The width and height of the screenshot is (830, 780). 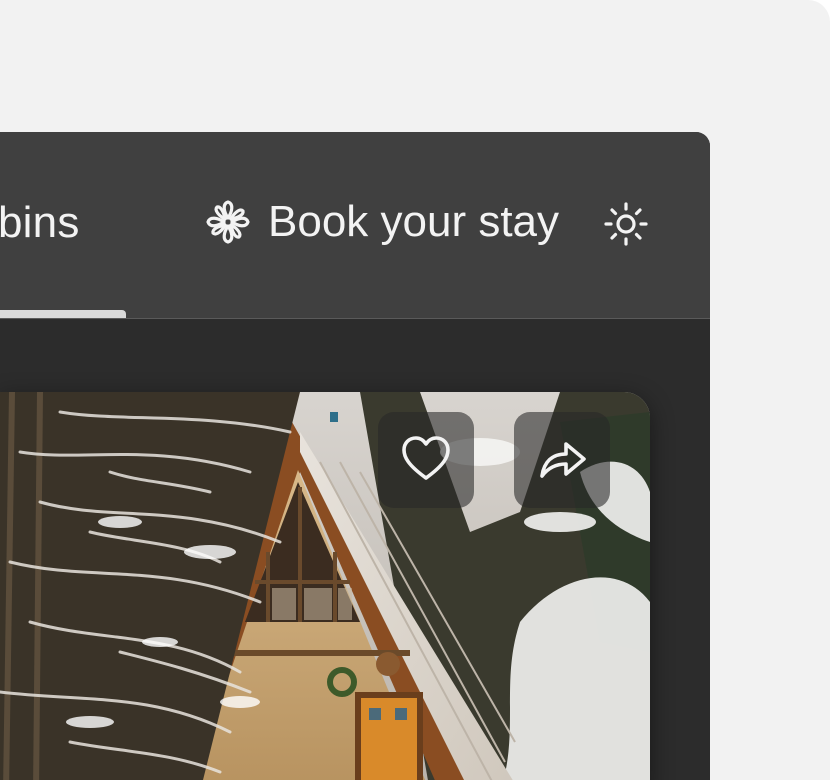 I want to click on tab-cabins-label: bins, so click(x=40, y=223).